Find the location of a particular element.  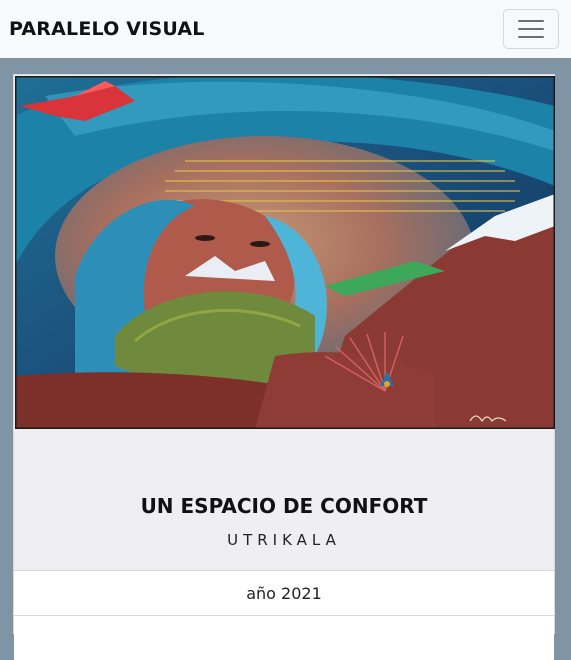

hamburger-icon is located at coordinates (531, 29).